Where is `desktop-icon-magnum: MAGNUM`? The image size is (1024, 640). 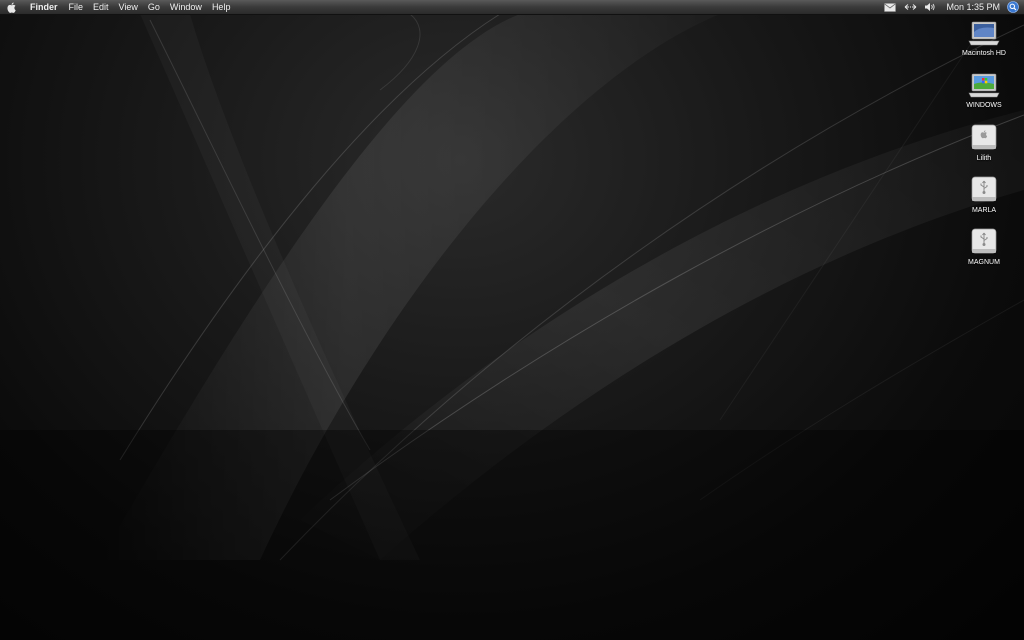 desktop-icon-magnum: MAGNUM is located at coordinates (984, 246).